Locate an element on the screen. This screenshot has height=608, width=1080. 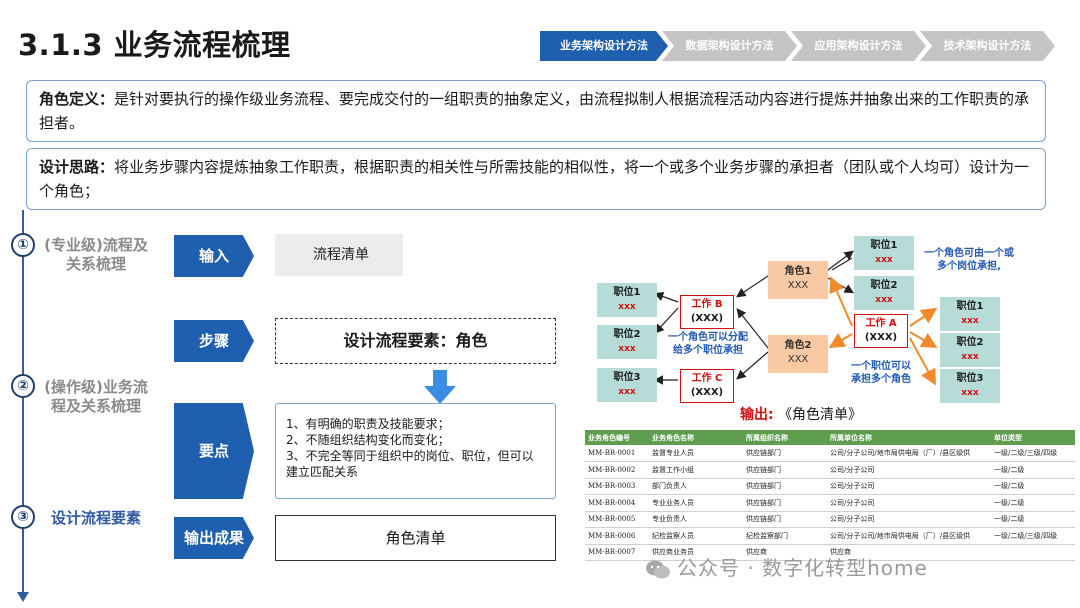
post-2-right: 职位2 xxx is located at coordinates (970, 350).